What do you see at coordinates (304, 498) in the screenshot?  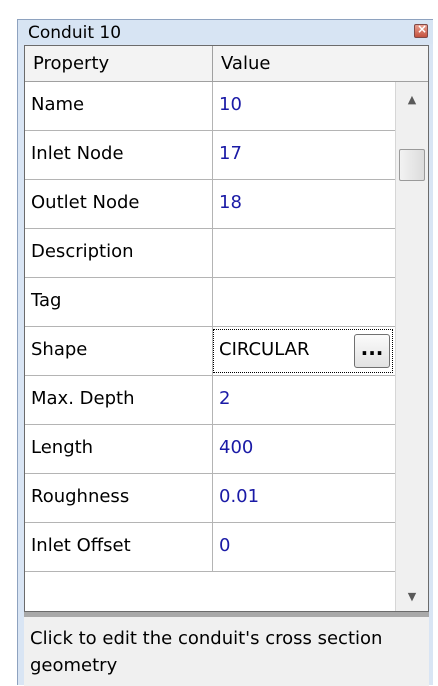 I see `property-value: 0.01` at bounding box center [304, 498].